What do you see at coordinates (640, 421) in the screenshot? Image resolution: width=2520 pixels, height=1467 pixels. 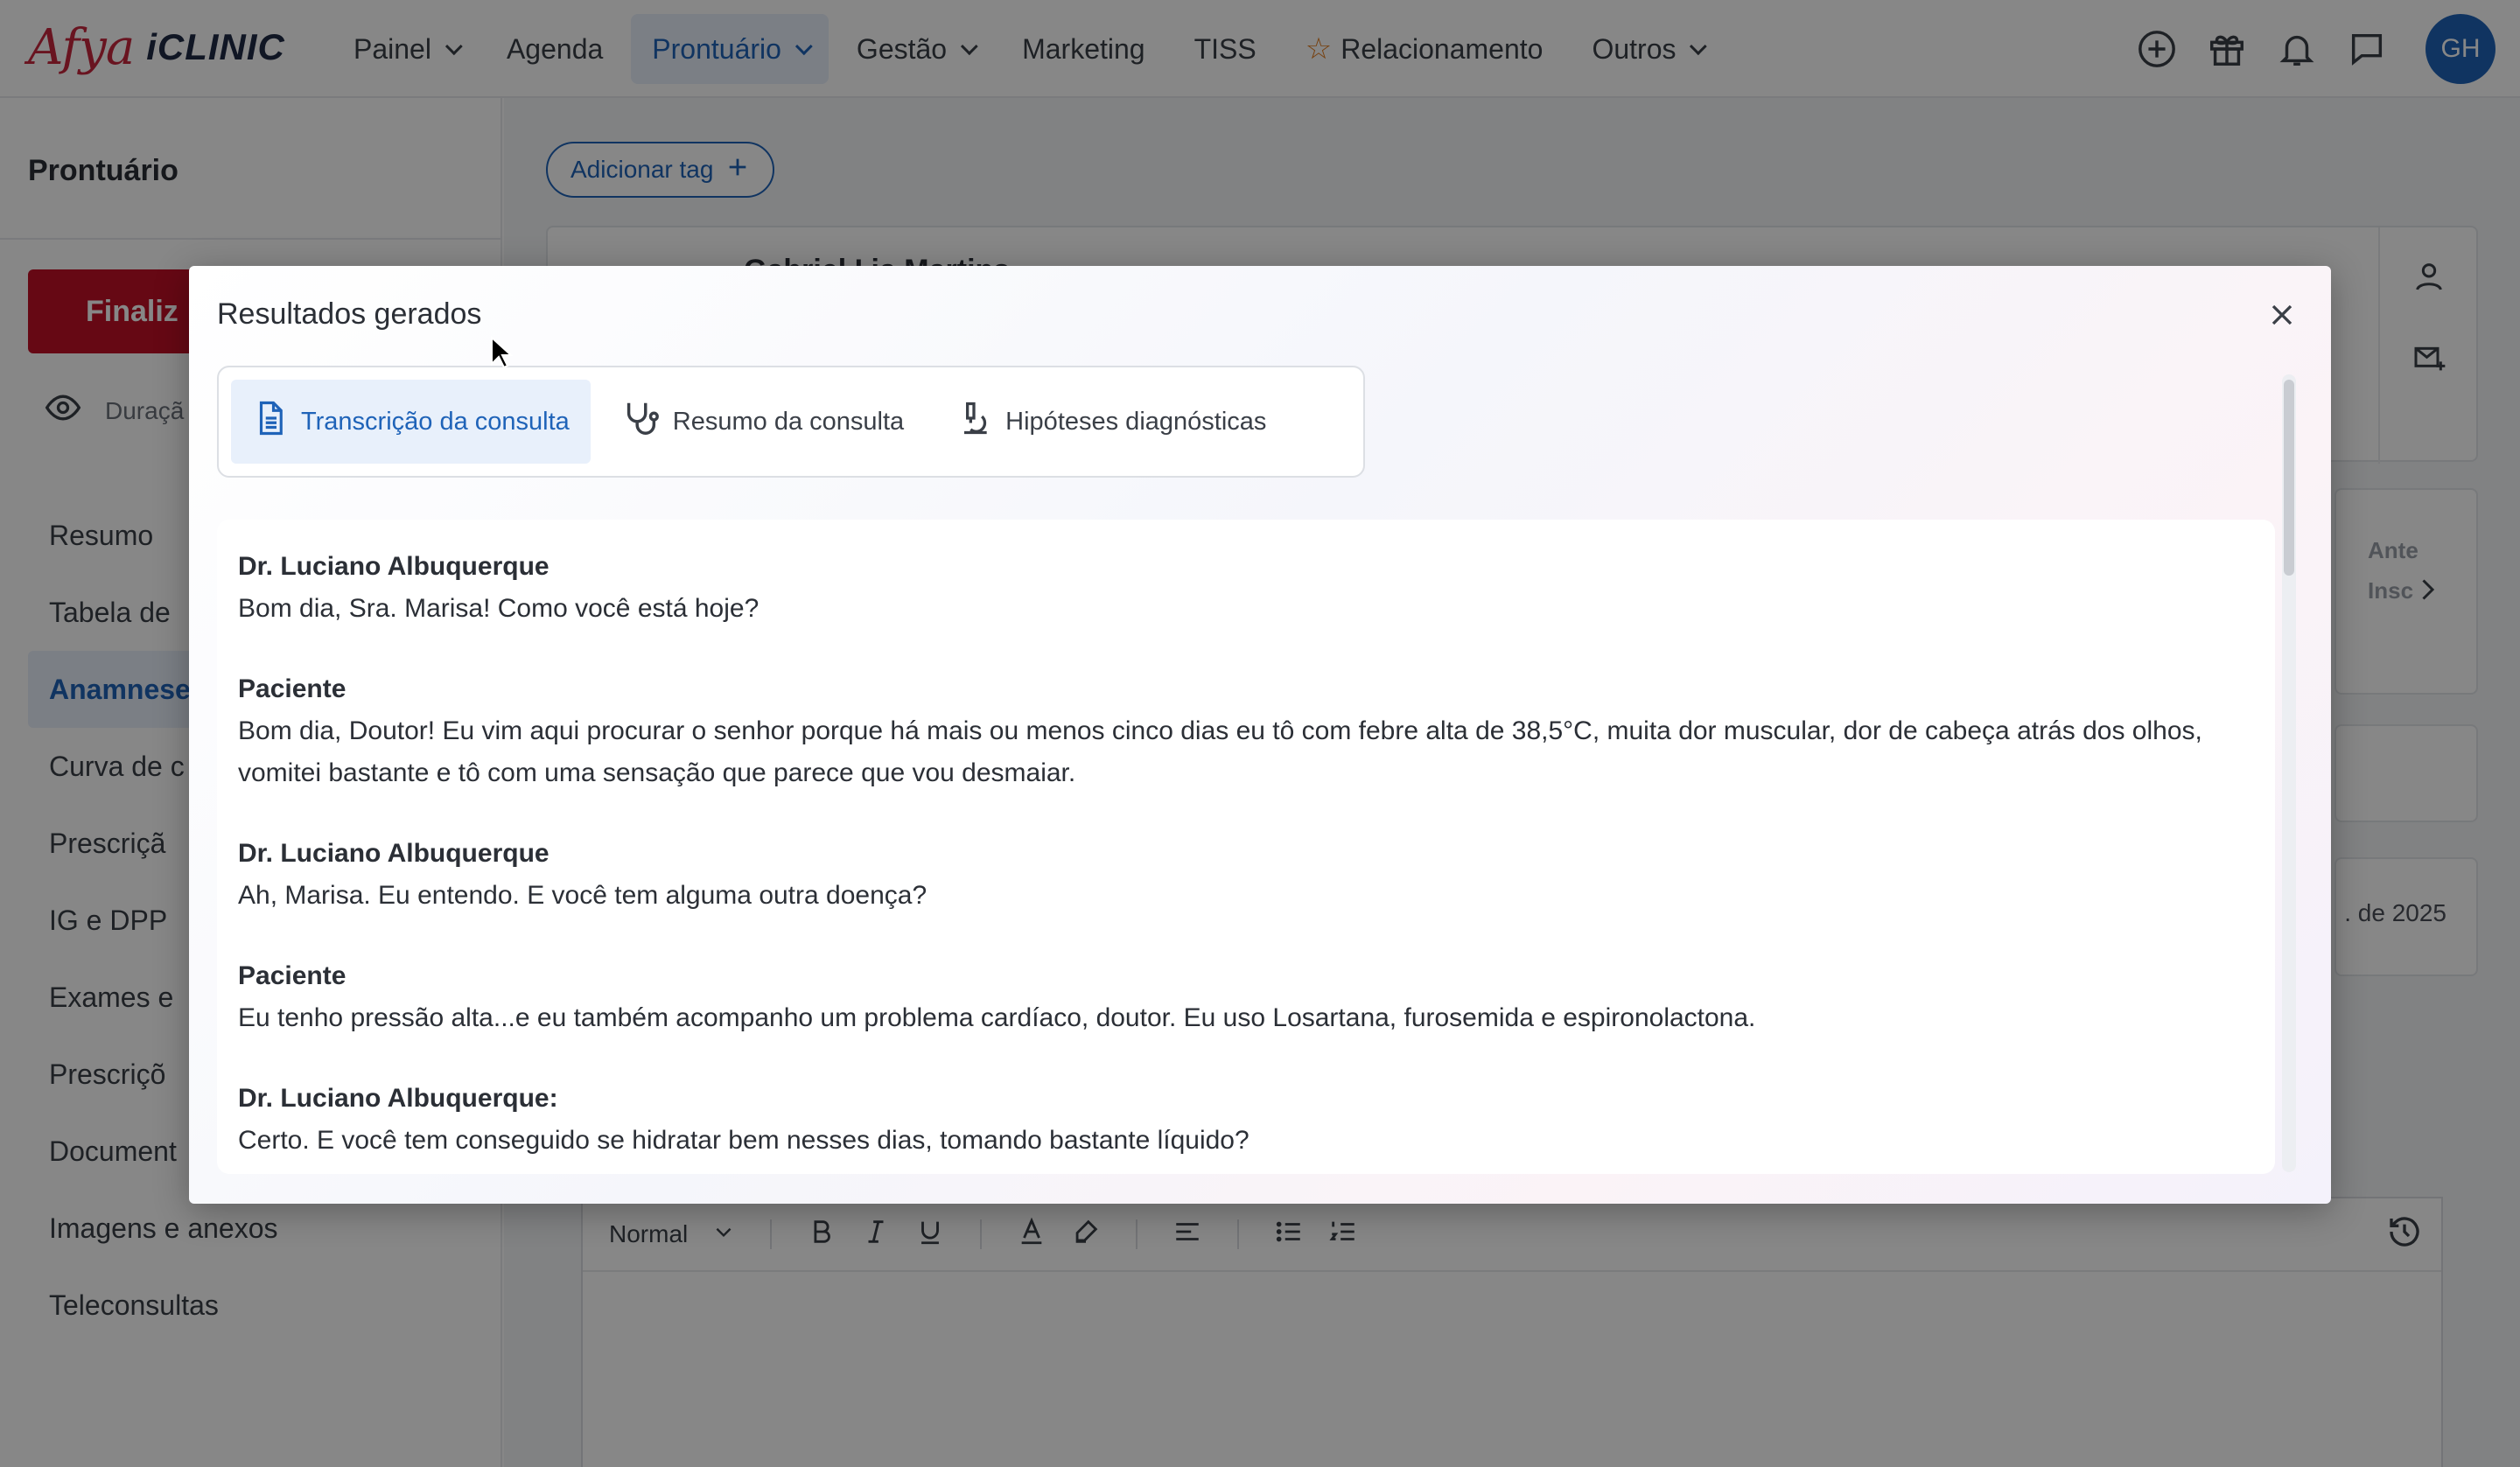 I see `stethoscope-icon` at bounding box center [640, 421].